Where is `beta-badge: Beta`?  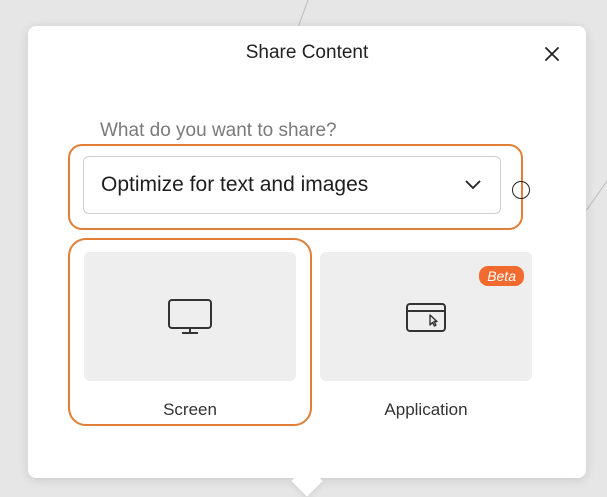
beta-badge: Beta is located at coordinates (501, 276).